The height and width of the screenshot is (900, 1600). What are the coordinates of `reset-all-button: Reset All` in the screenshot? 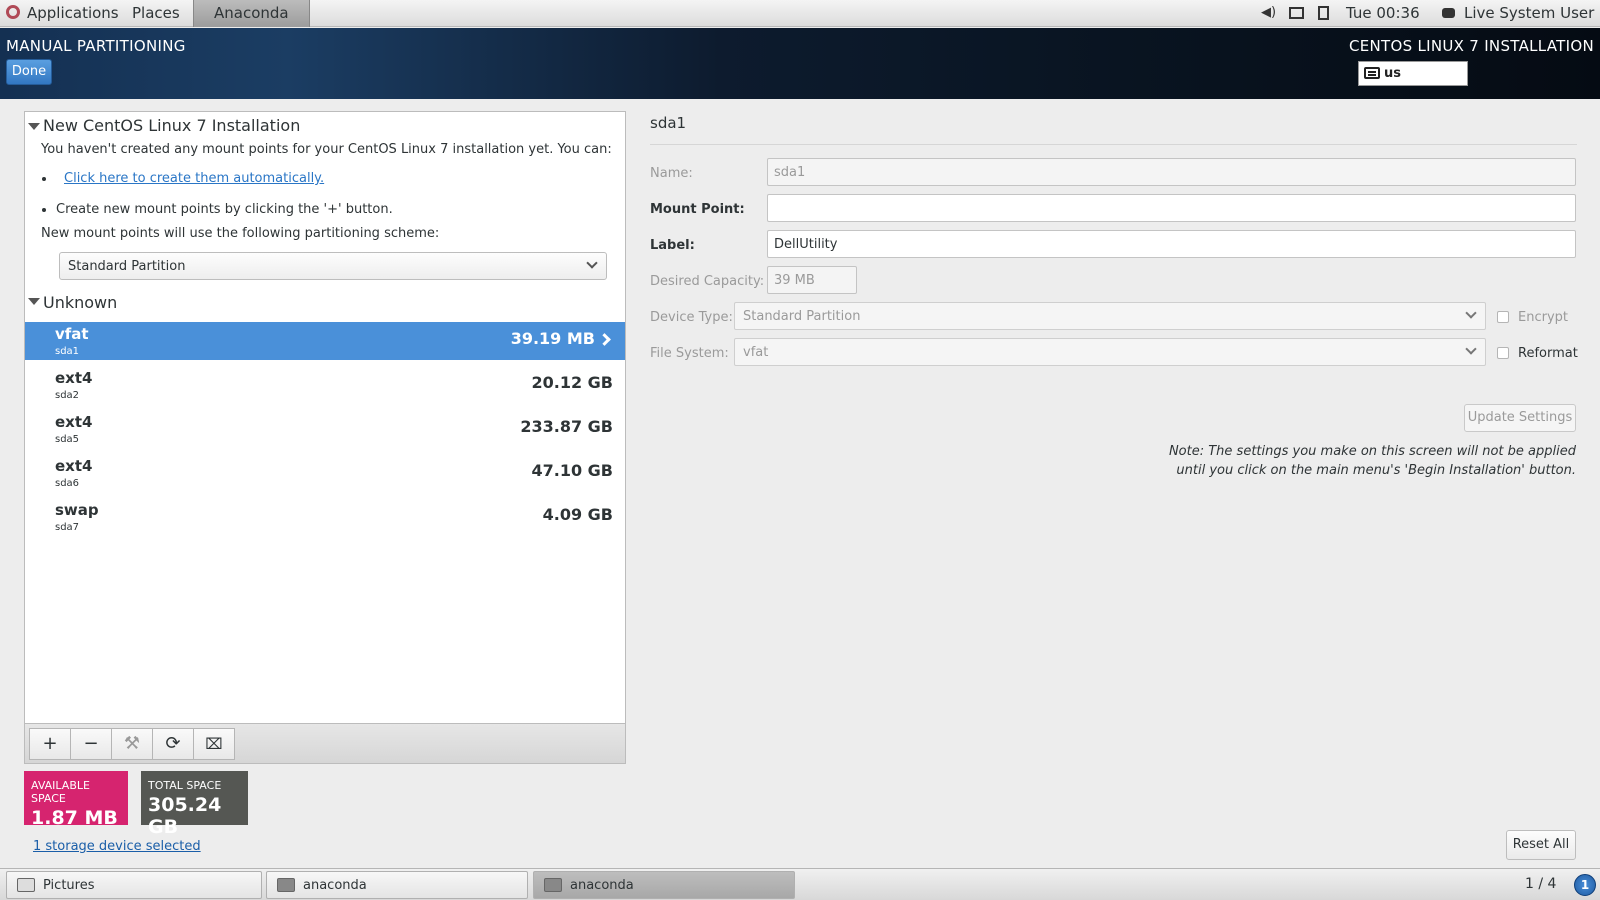 It's located at (1541, 845).